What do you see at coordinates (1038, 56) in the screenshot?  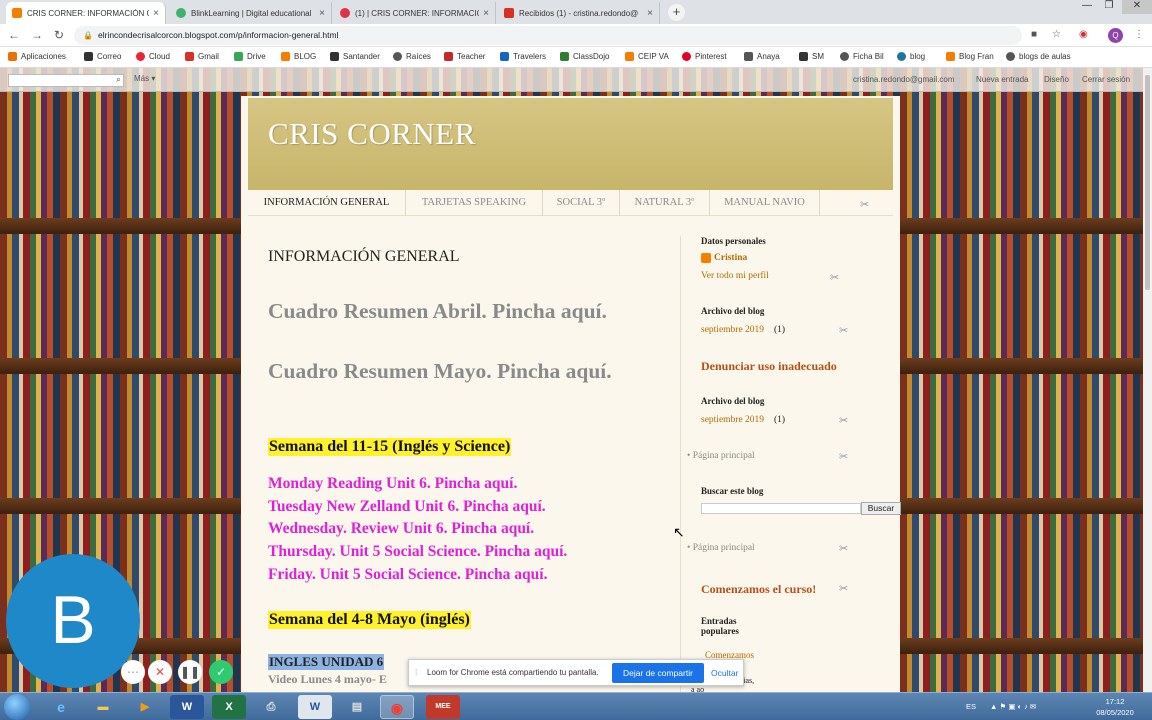 I see `bookmark-item: blogs de aulas` at bounding box center [1038, 56].